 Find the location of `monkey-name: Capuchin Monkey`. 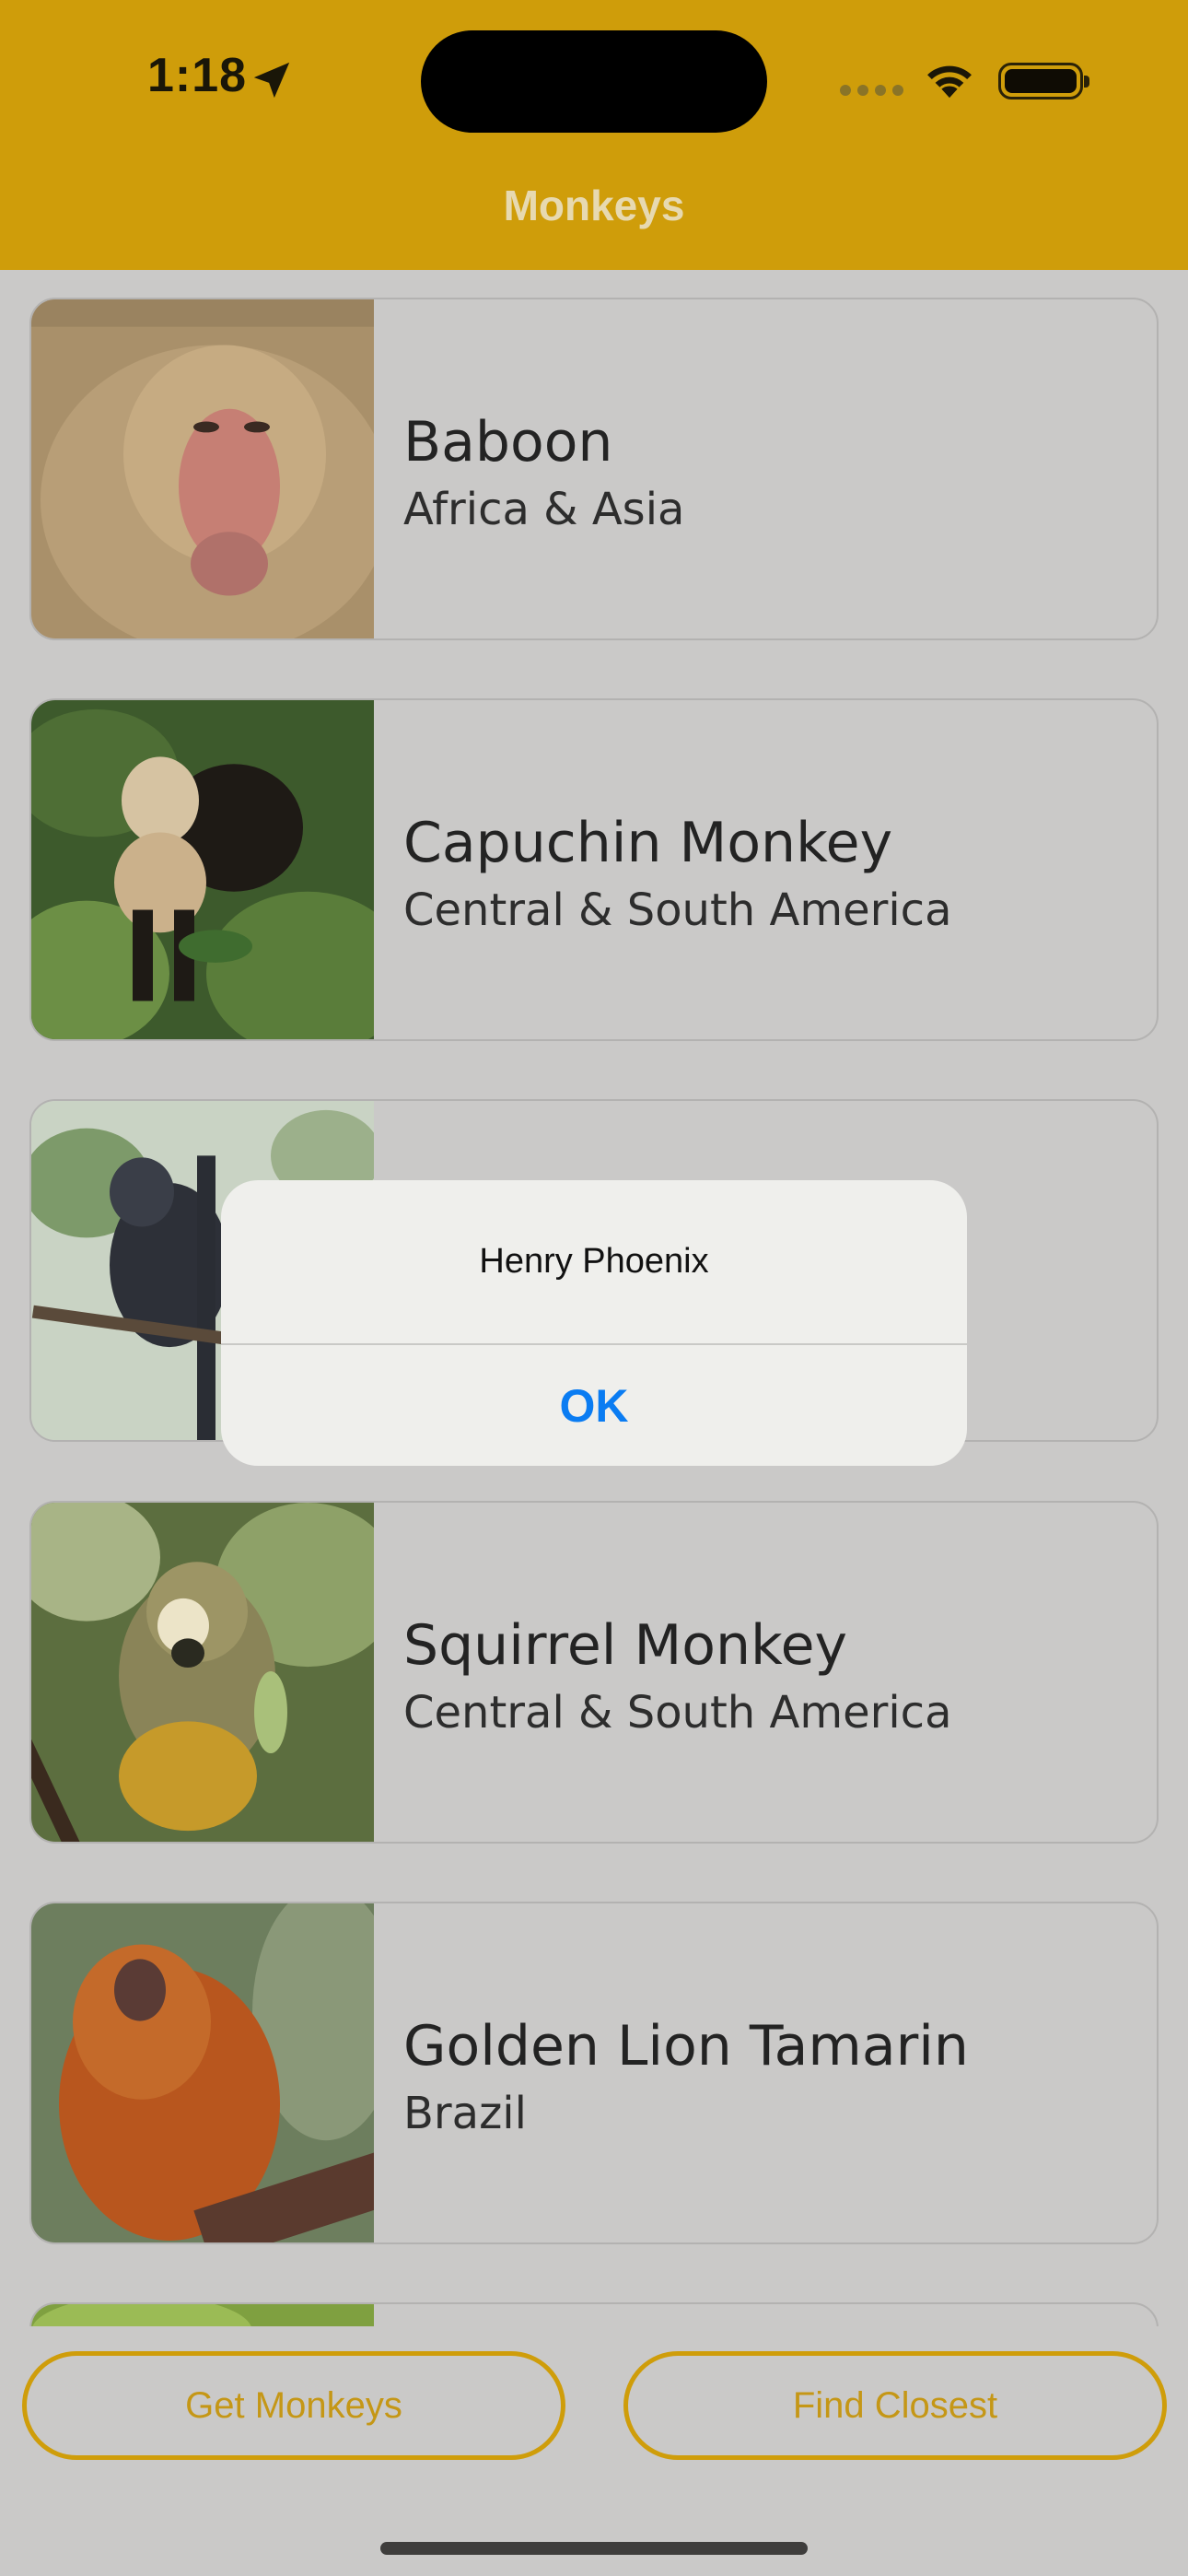

monkey-name: Capuchin Monkey is located at coordinates (648, 843).